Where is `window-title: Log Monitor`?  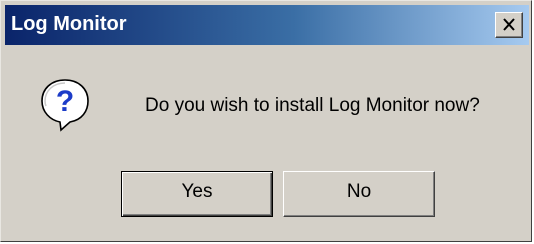 window-title: Log Monitor is located at coordinates (69, 24).